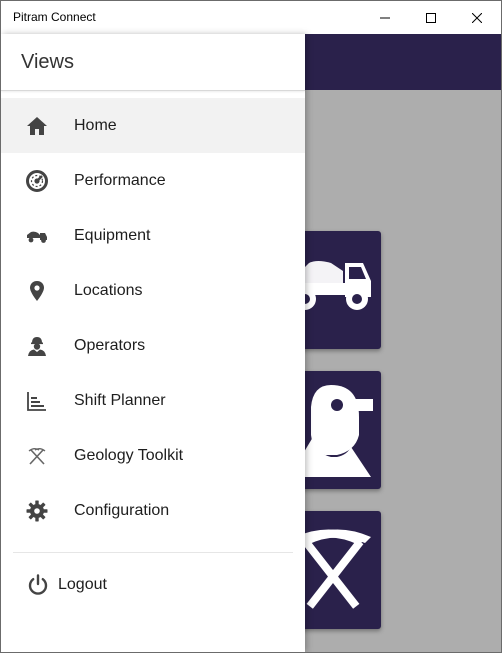 The image size is (502, 653). I want to click on drawer-title: Views, so click(47, 62).